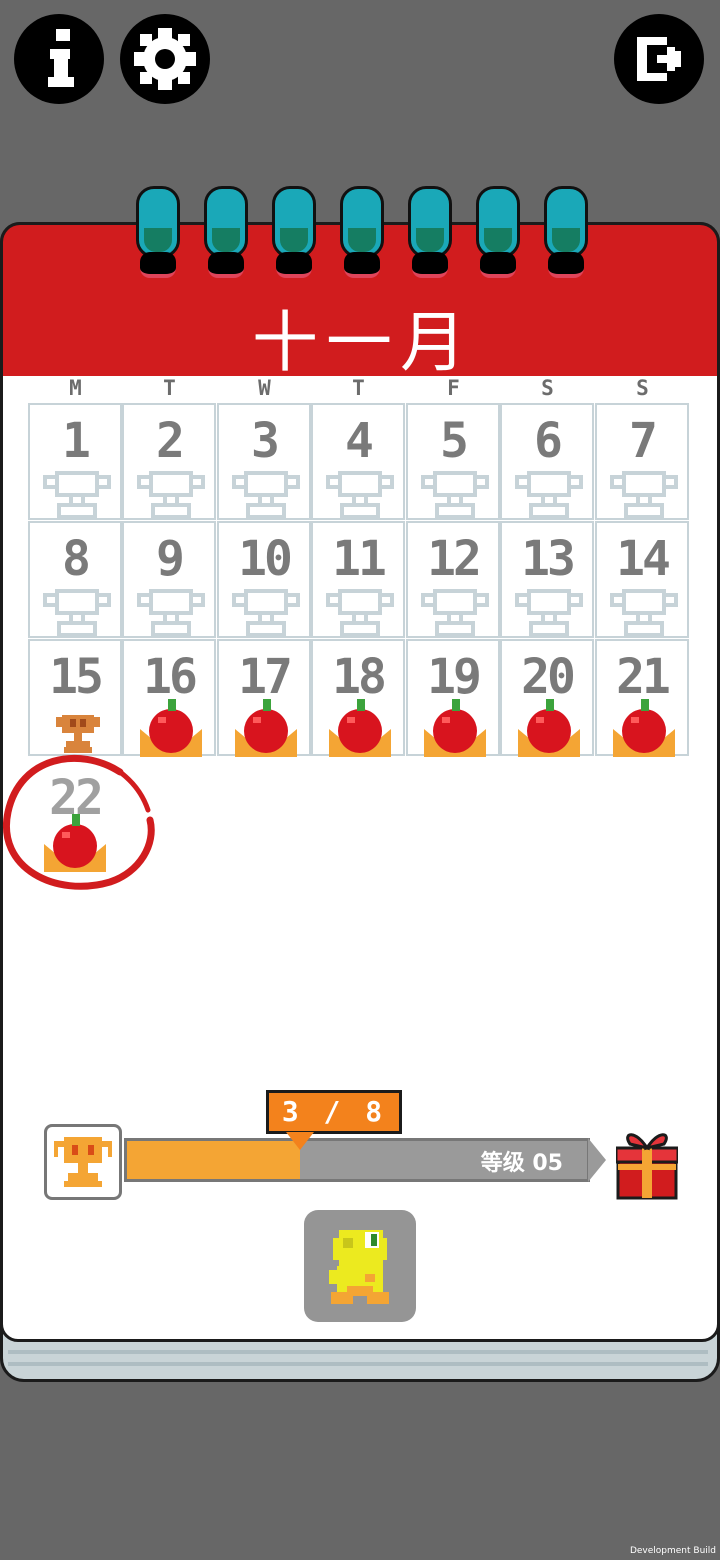 This screenshot has width=720, height=1560. Describe the element at coordinates (643, 441) in the screenshot. I see `day-number: 7` at that location.